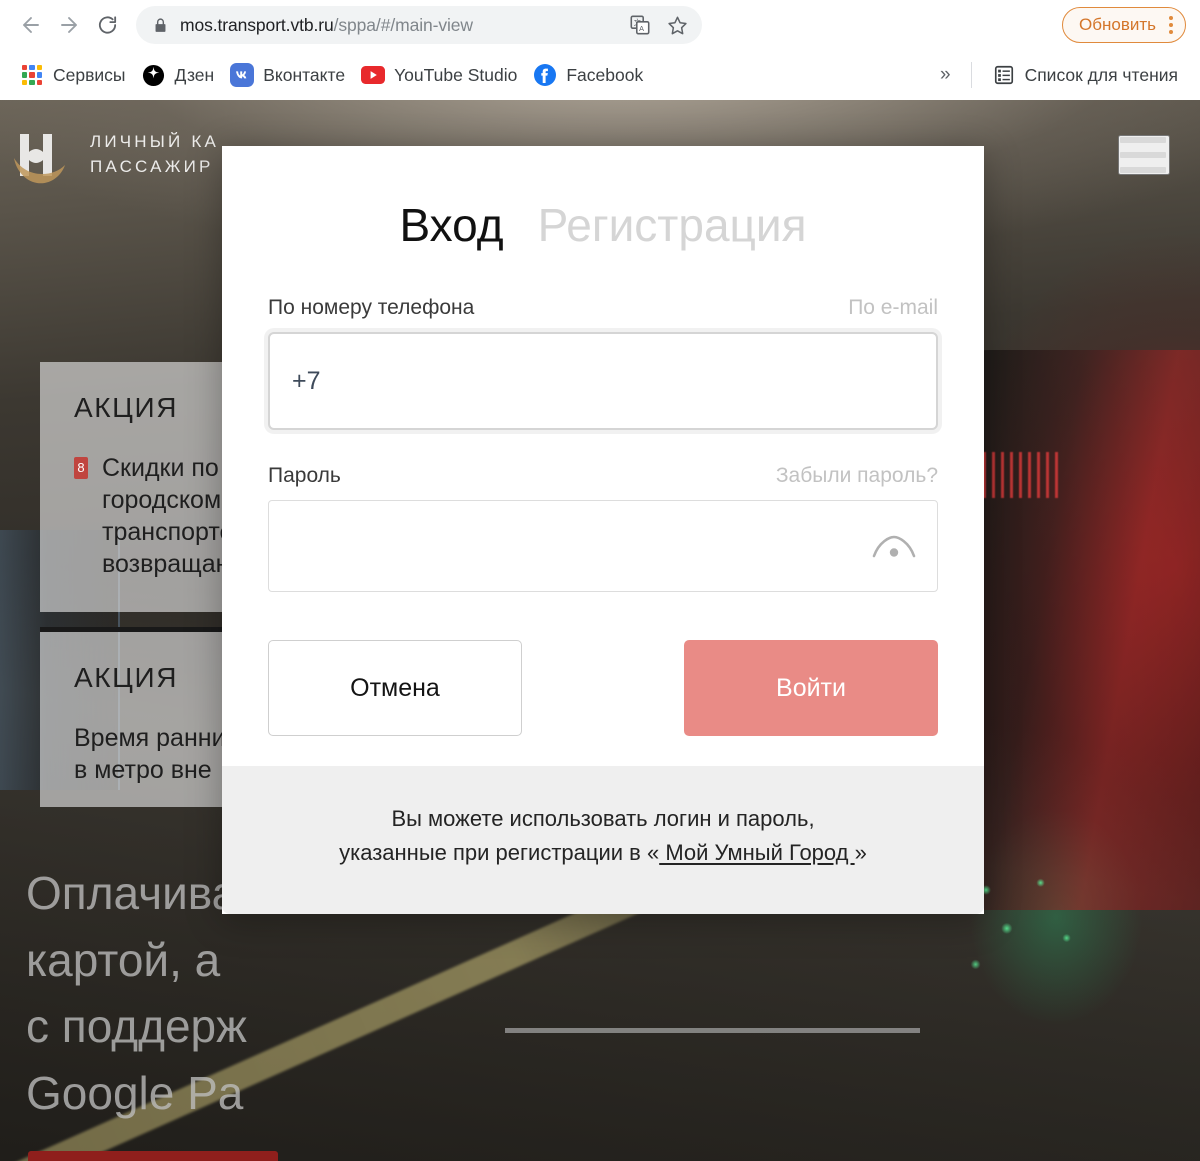 Image resolution: width=1200 pixels, height=1161 pixels. Describe the element at coordinates (89, 74) in the screenshot. I see `bookmark-label: Сервисы` at that location.